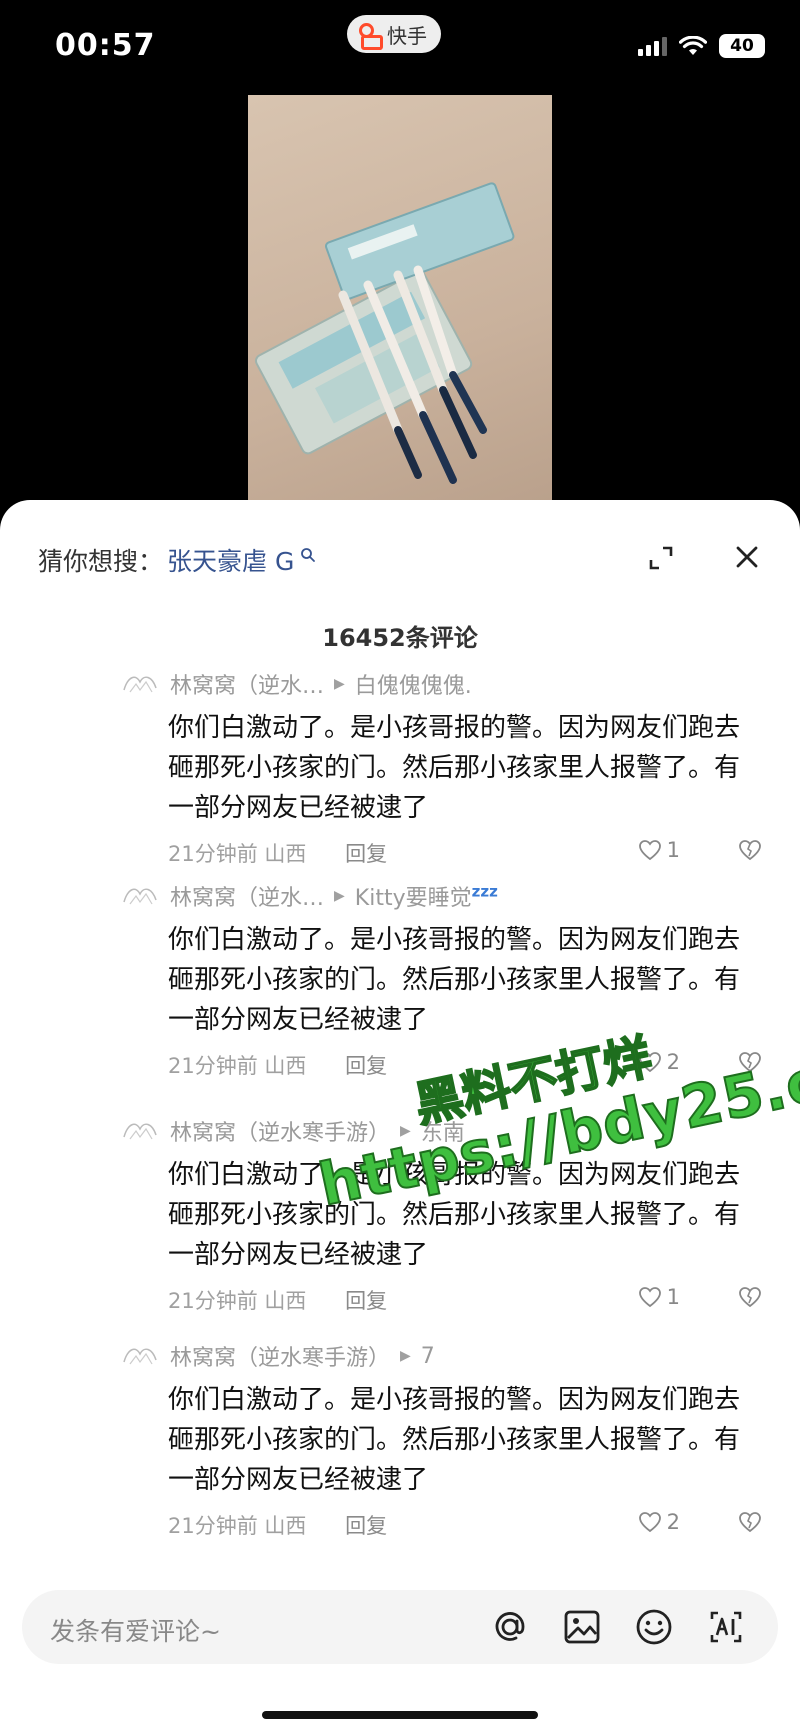  Describe the element at coordinates (384, 333) in the screenshot. I see `pens-photo` at that location.